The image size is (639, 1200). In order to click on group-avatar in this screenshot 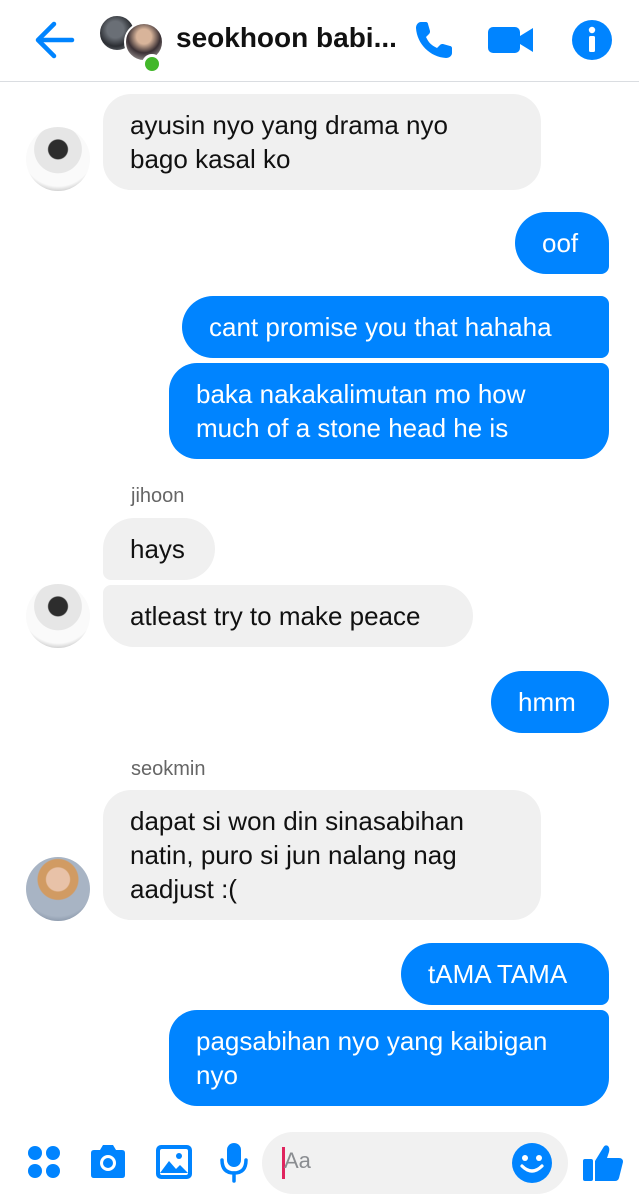, I will do `click(131, 43)`.